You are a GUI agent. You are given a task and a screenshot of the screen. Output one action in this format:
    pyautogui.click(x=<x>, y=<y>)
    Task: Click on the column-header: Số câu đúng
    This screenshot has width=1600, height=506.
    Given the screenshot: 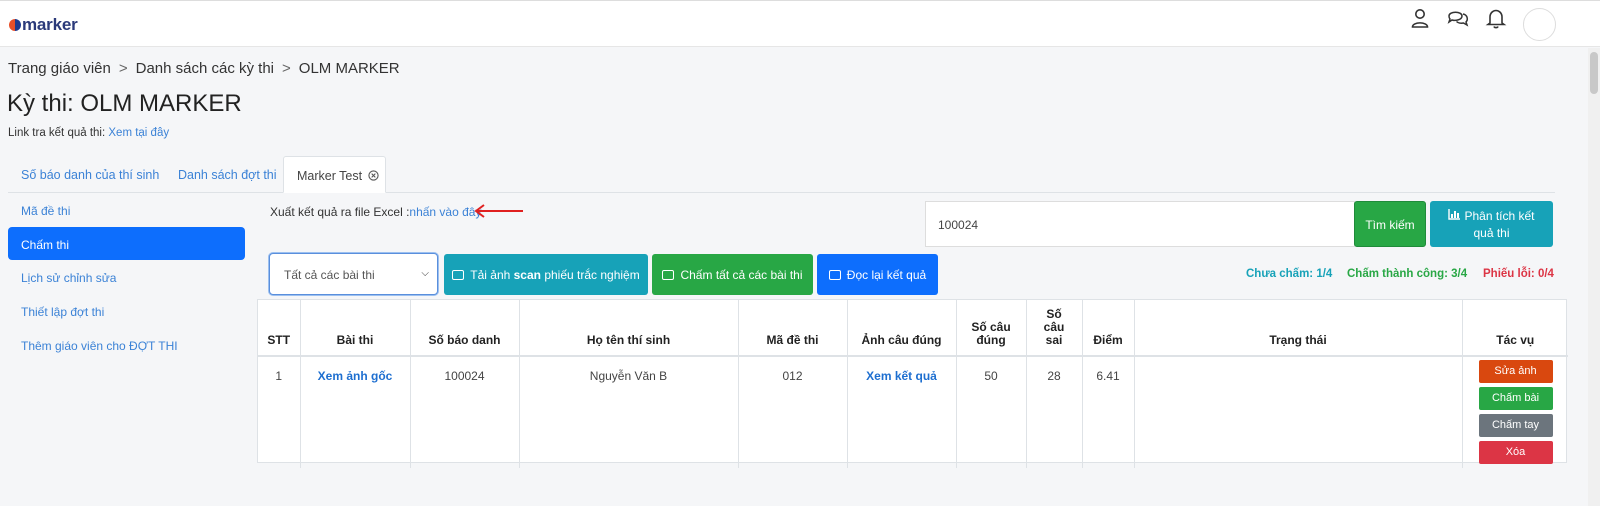 What is the action you would take?
    pyautogui.click(x=991, y=328)
    